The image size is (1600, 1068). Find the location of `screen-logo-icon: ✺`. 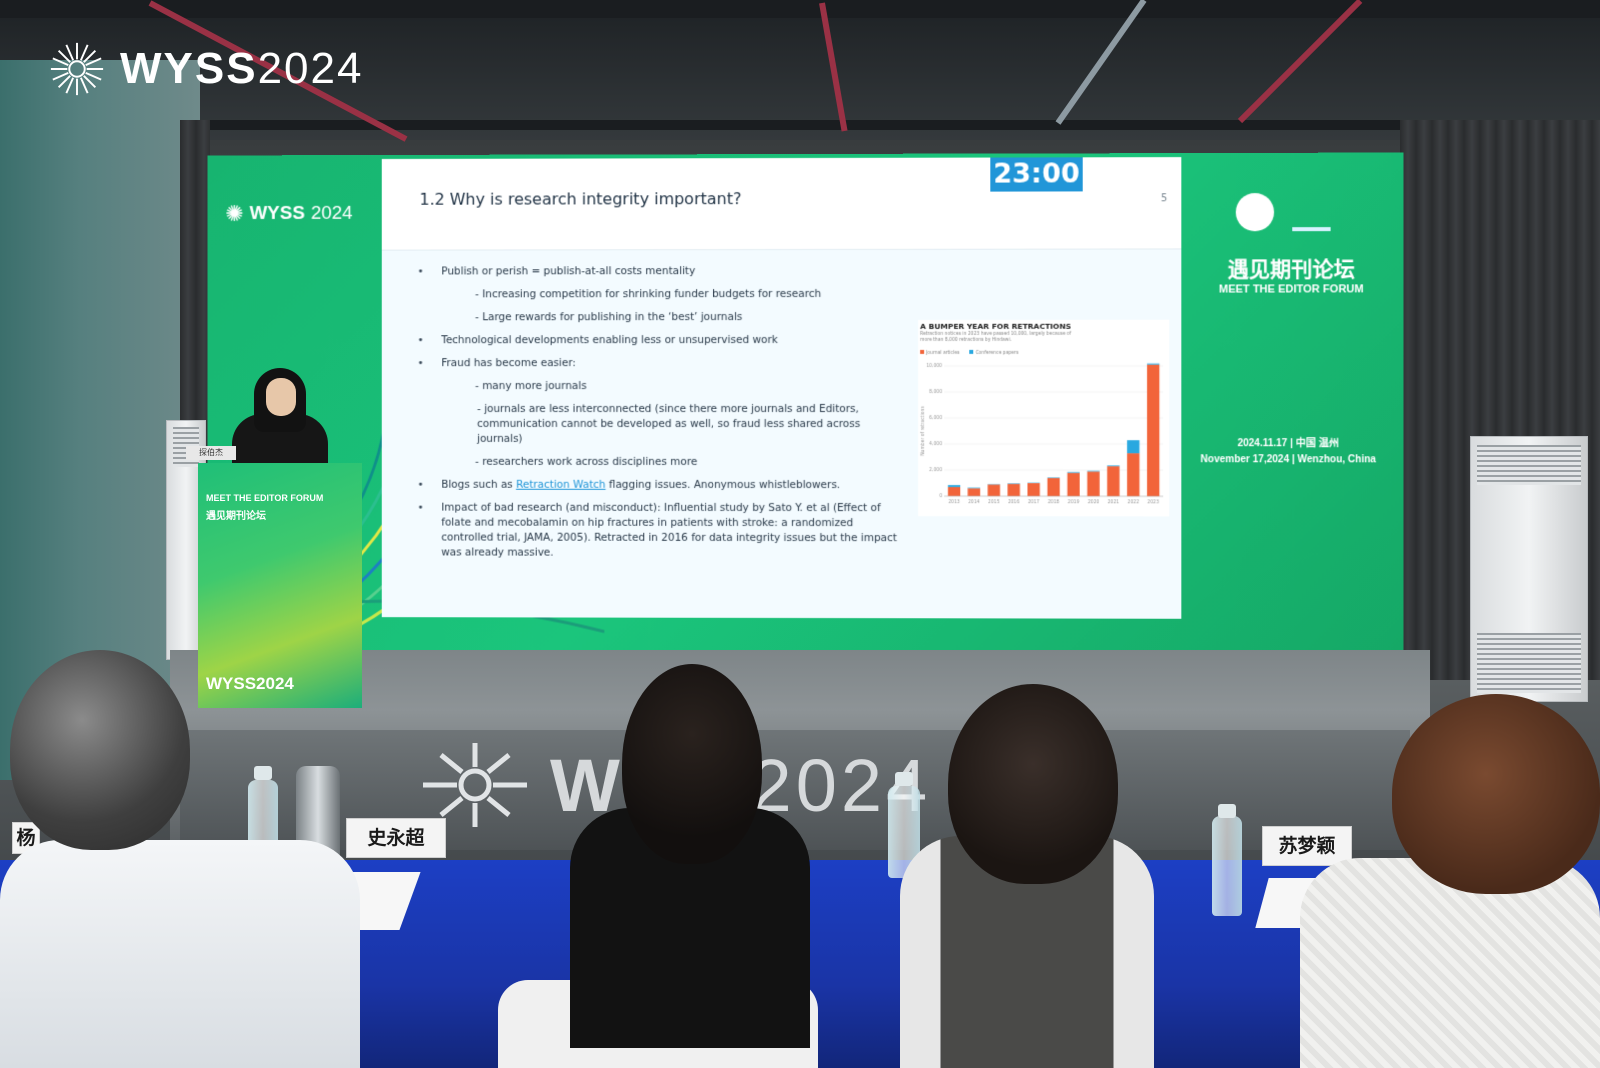

screen-logo-icon: ✺ is located at coordinates (234, 213).